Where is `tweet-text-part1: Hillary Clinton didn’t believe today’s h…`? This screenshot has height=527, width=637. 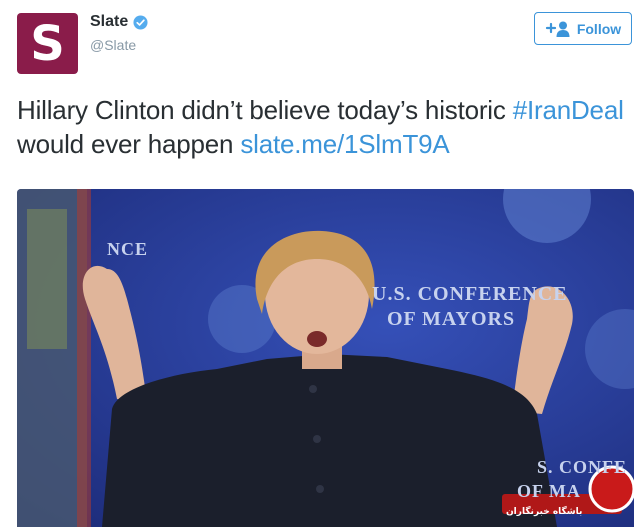
tweet-text-part1: Hillary Clinton didn’t believe today’s h… is located at coordinates (265, 110).